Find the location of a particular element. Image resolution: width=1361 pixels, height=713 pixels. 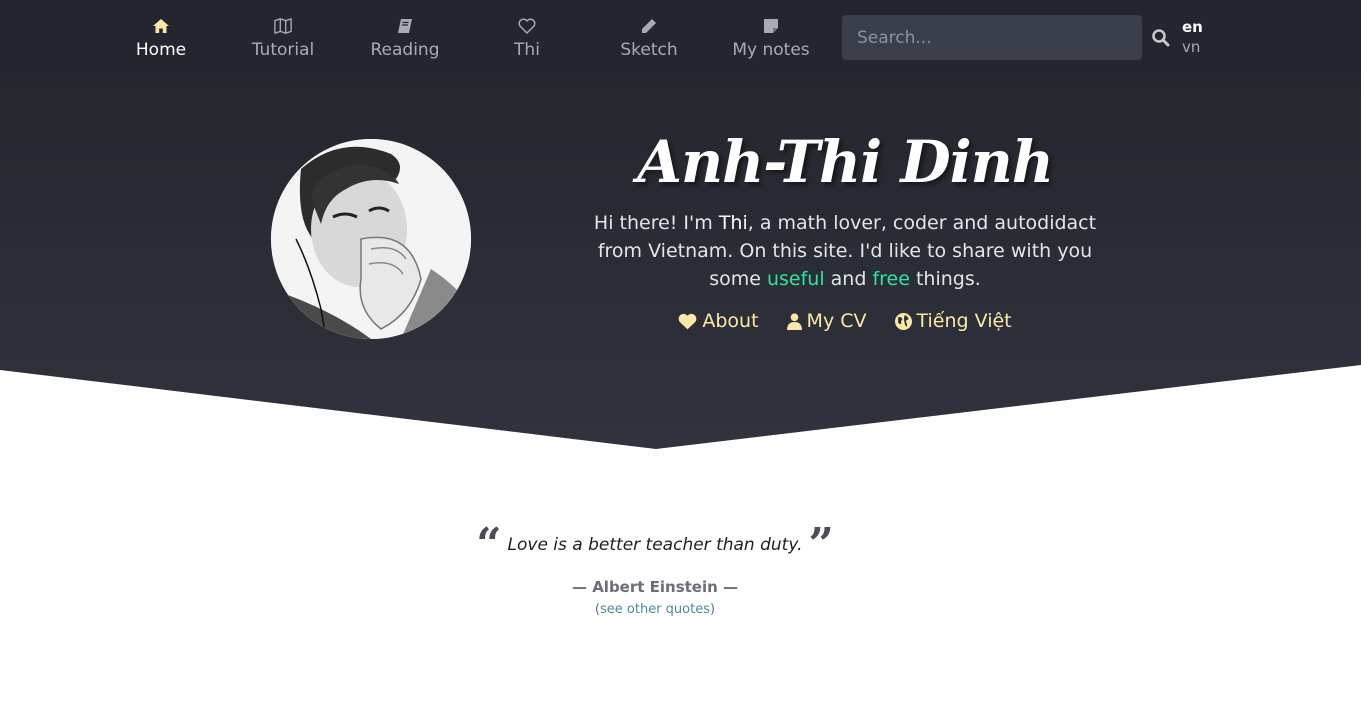

intro-text: and is located at coordinates (848, 279).